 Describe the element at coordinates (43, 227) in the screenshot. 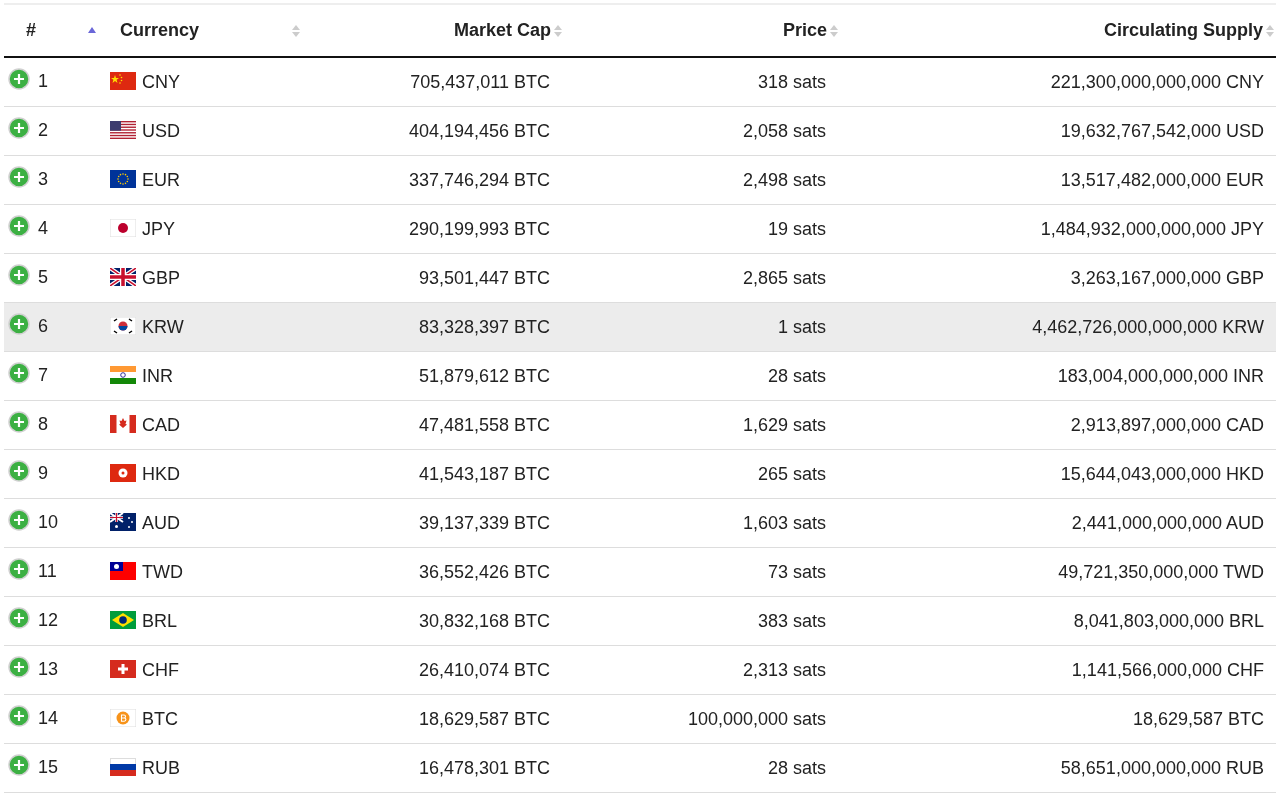

I see `table-cell: 4` at that location.